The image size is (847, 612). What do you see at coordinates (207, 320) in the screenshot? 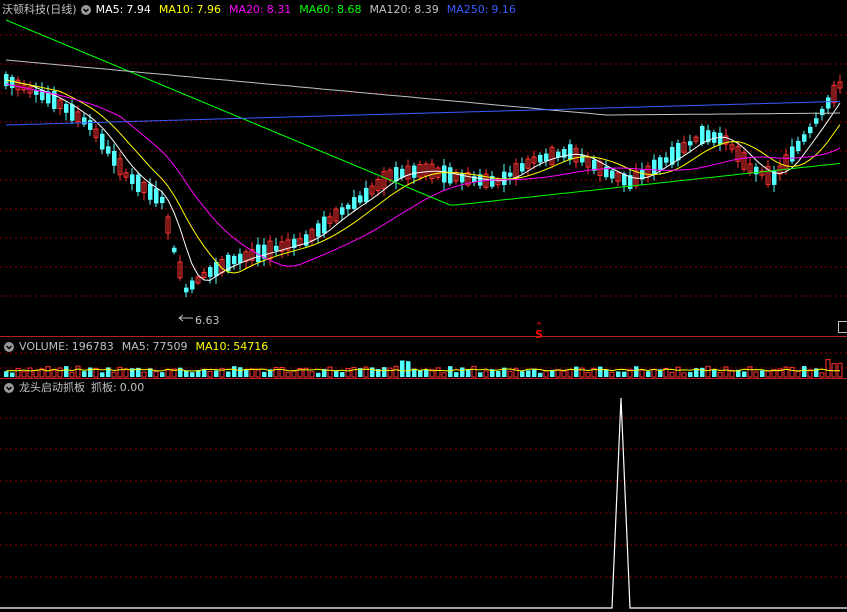
I see `low-price-label: 6.63` at bounding box center [207, 320].